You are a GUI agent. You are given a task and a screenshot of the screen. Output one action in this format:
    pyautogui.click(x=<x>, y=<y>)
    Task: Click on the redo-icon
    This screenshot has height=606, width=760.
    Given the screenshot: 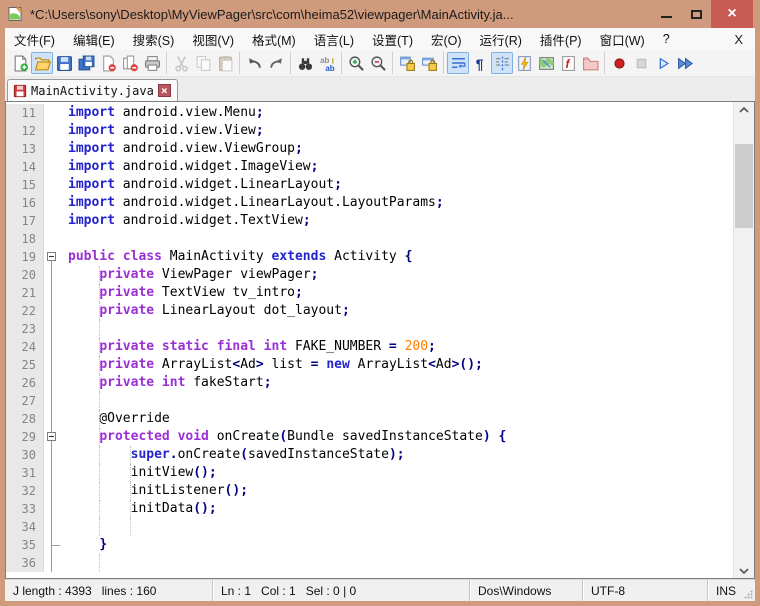 What is the action you would take?
    pyautogui.click(x=276, y=63)
    